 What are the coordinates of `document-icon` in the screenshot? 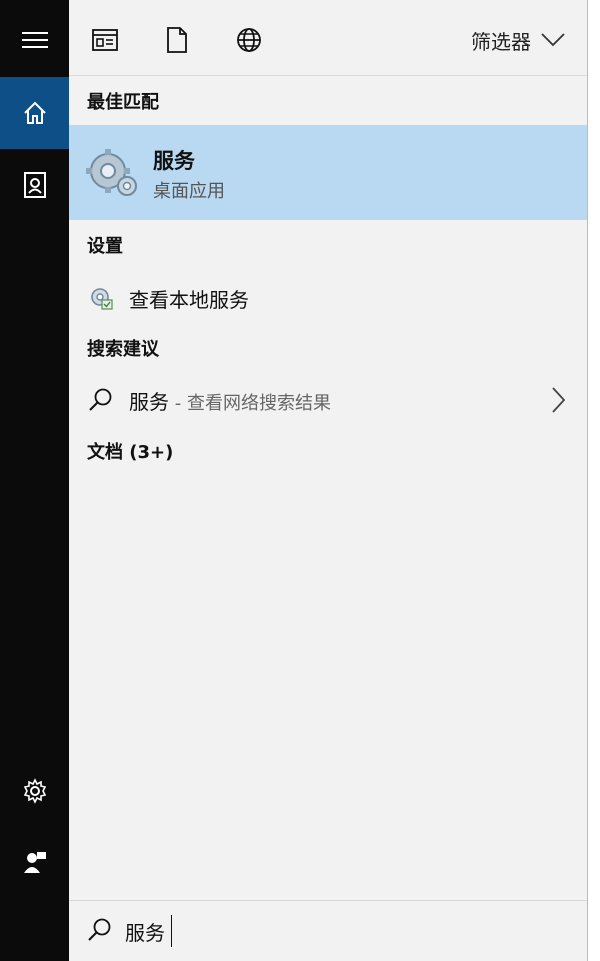 It's located at (177, 40).